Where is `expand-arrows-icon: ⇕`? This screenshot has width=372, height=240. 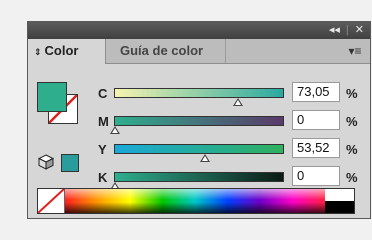
expand-arrows-icon: ⇕ is located at coordinates (38, 52).